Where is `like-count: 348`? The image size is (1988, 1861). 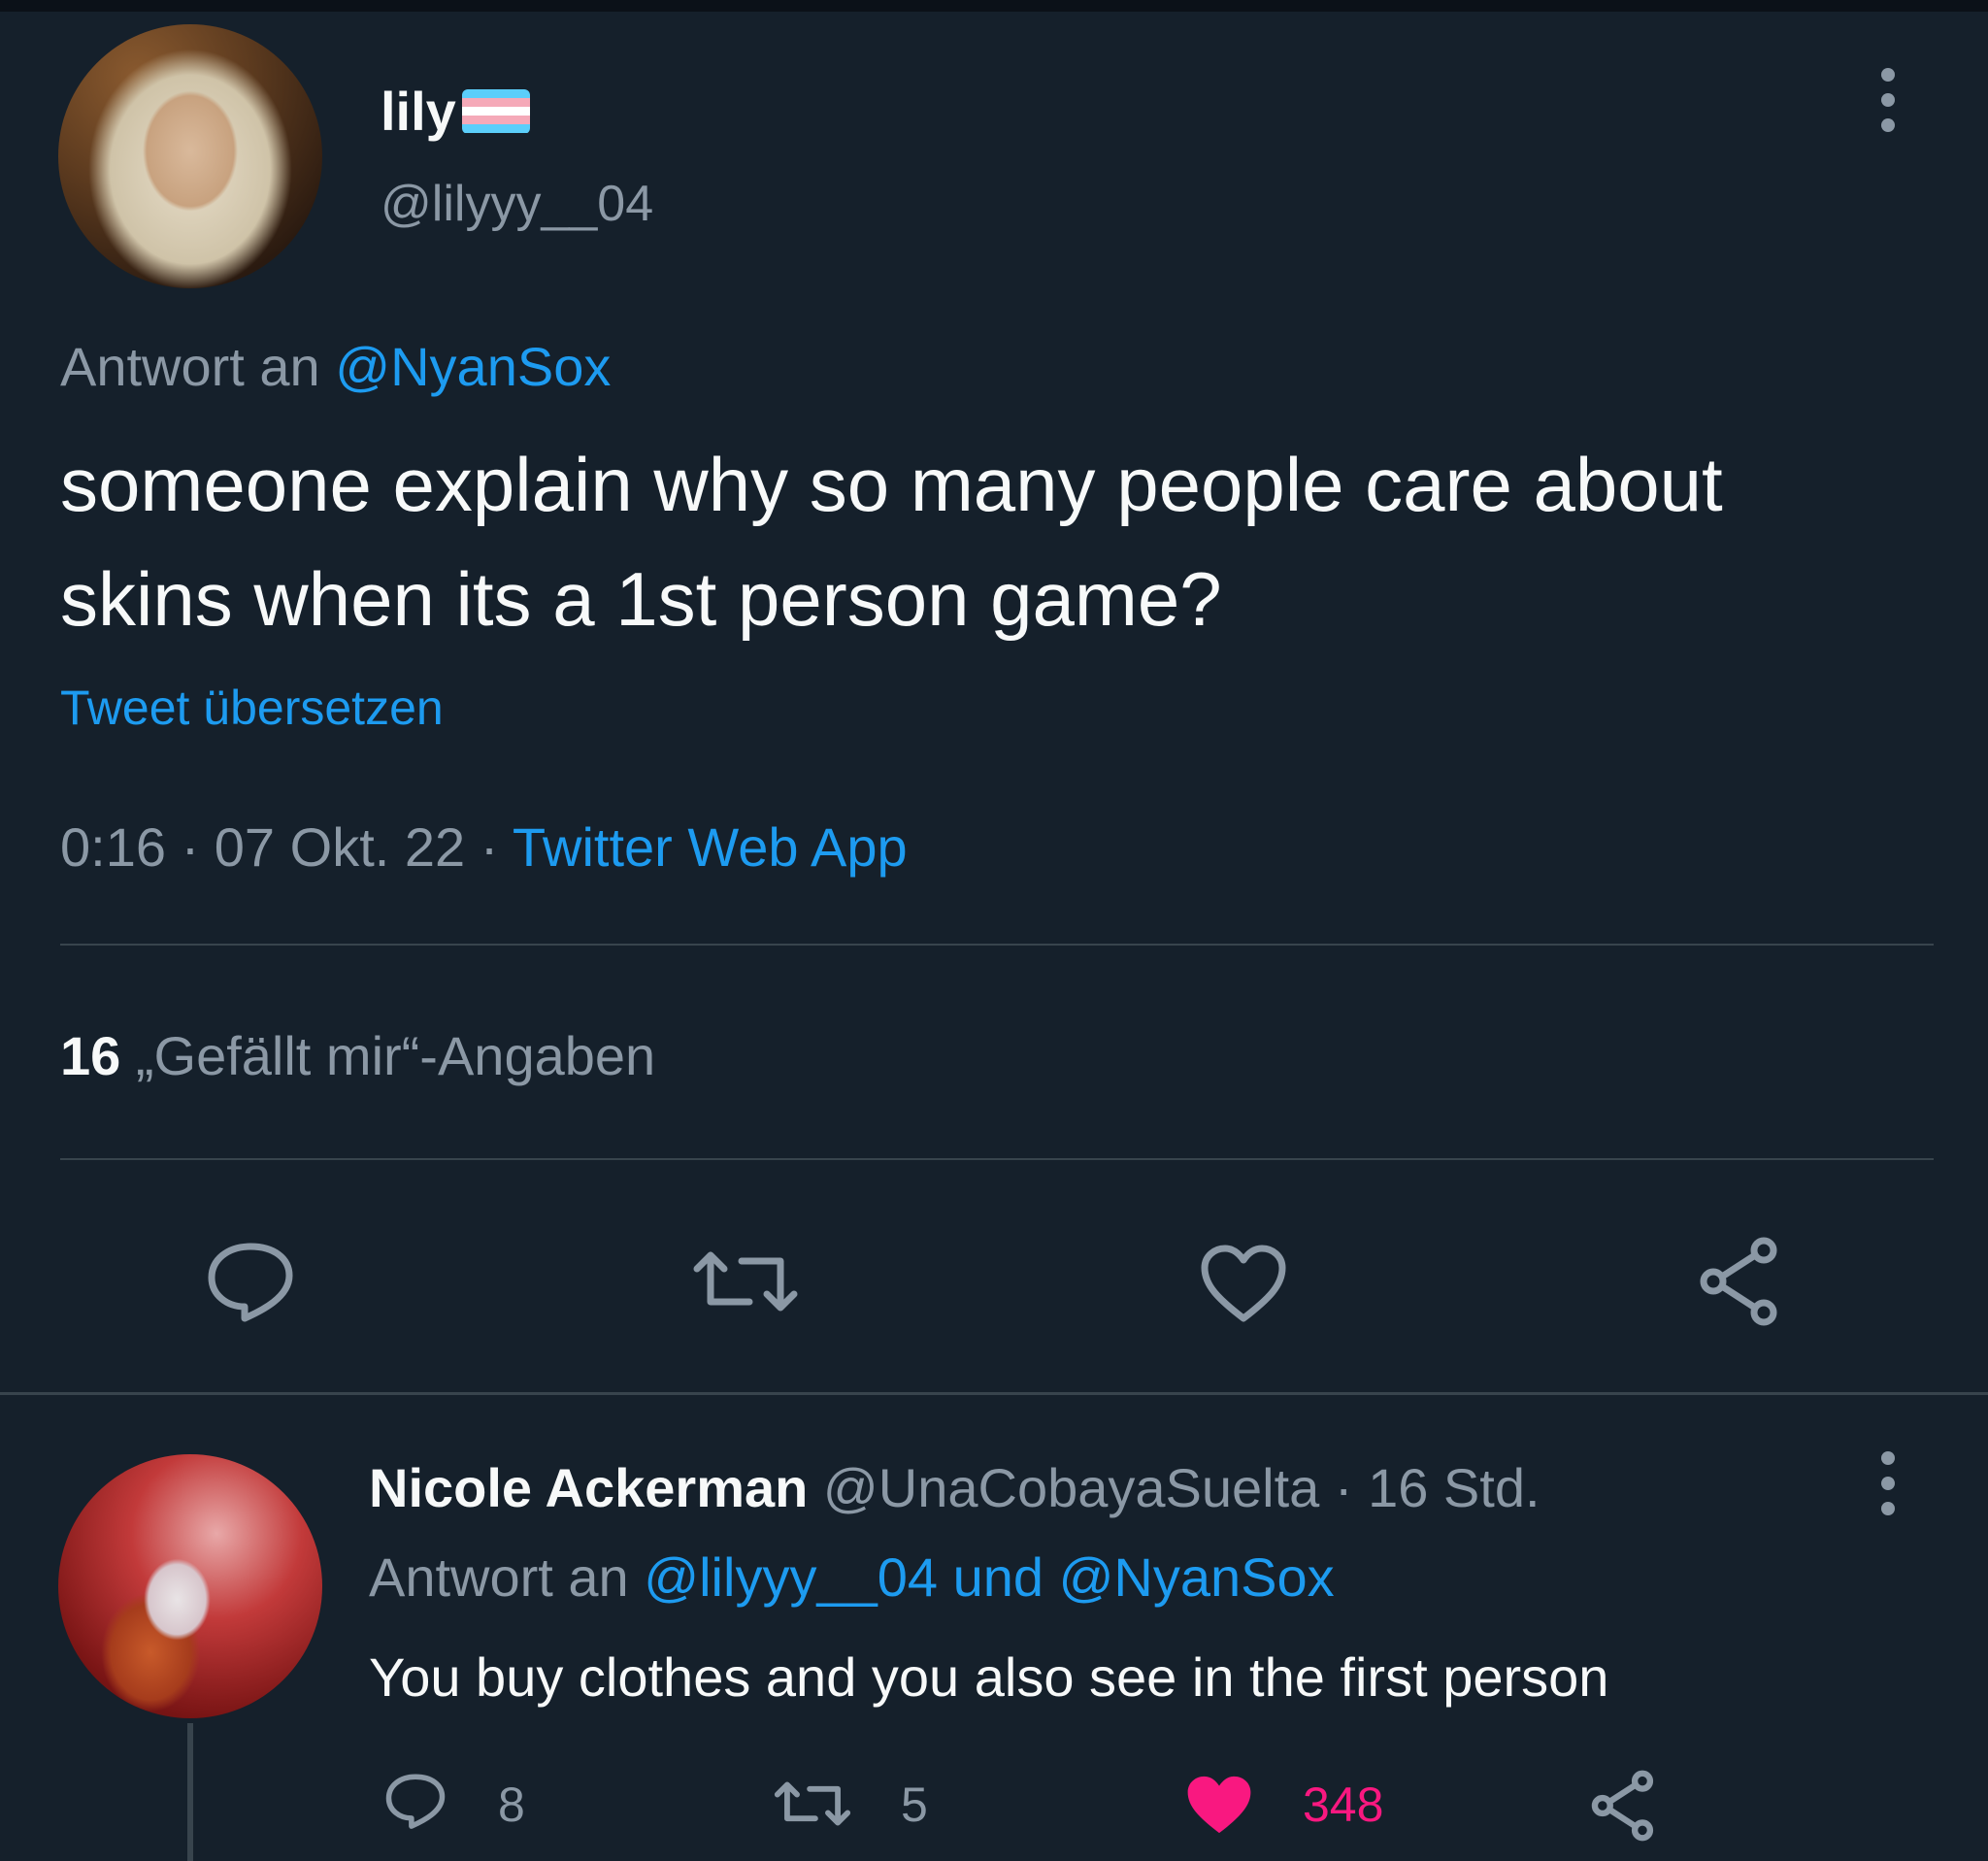
like-count: 348 is located at coordinates (1343, 1805).